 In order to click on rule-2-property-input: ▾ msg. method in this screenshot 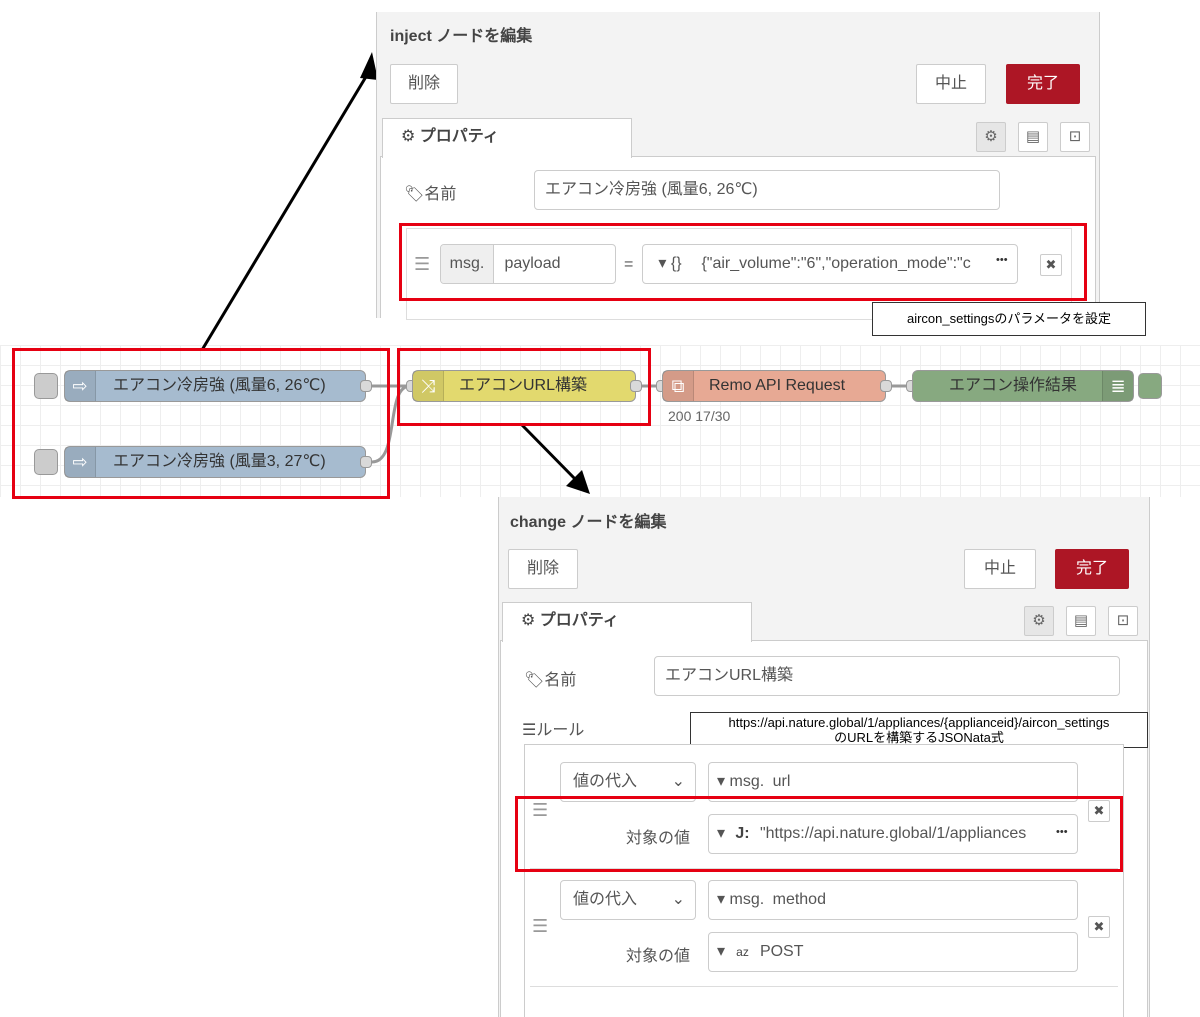, I will do `click(893, 900)`.